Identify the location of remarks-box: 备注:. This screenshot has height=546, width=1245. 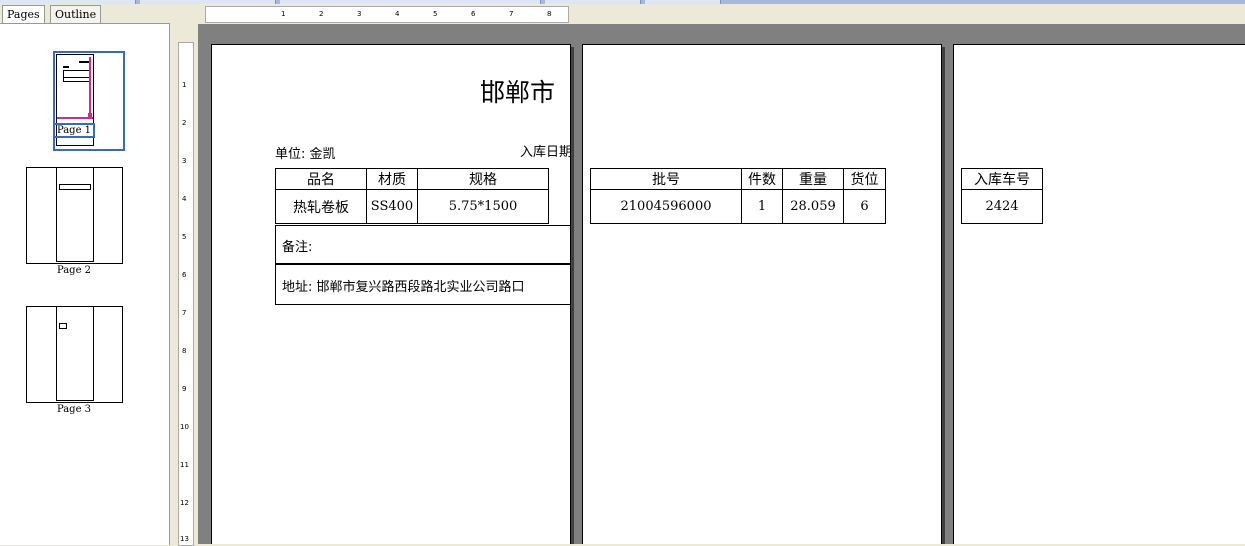
(422, 245).